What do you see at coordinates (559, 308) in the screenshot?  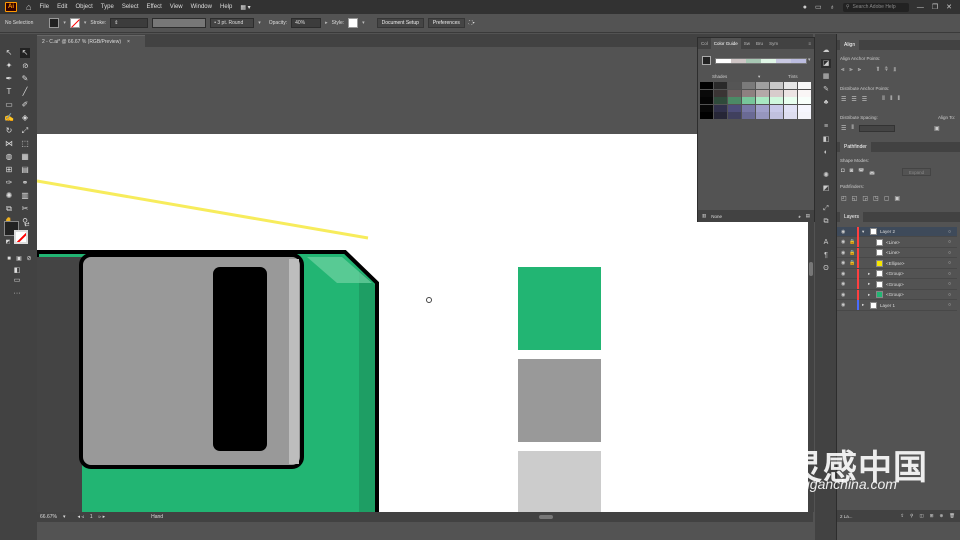 I see `green-square` at bounding box center [559, 308].